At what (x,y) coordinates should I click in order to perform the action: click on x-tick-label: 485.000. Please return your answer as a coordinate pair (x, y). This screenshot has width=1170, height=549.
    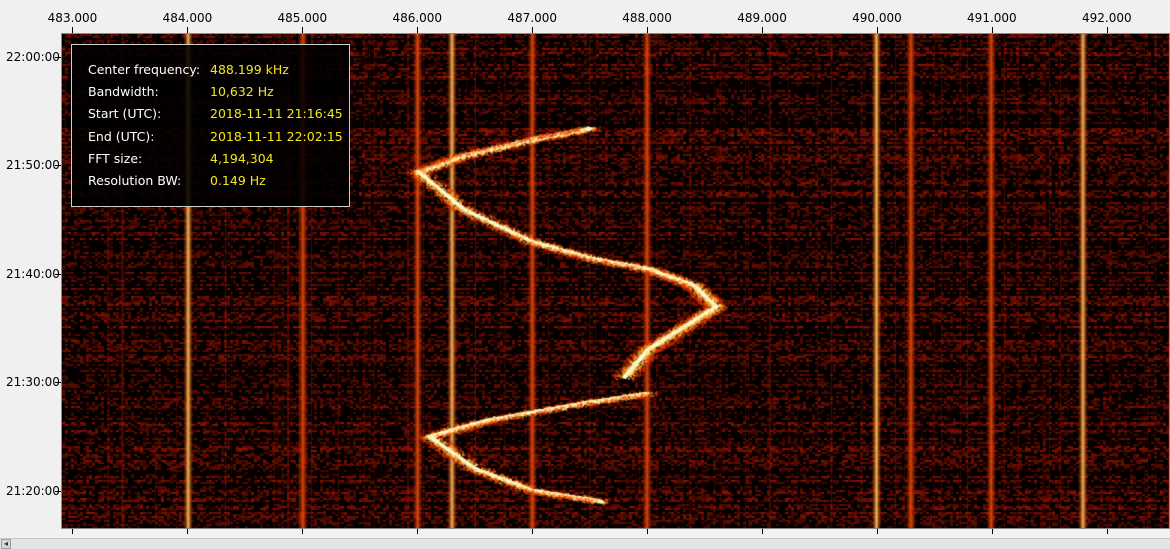
    Looking at the image, I should click on (302, 18).